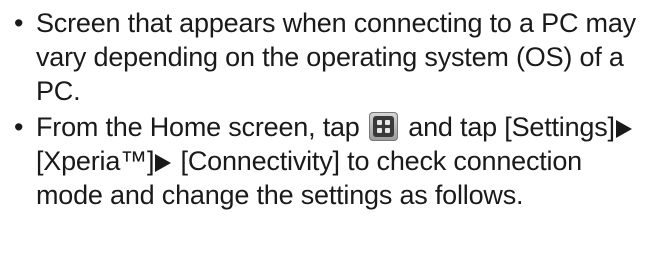  I want to click on note-text-part2: and tap, so click(452, 127).